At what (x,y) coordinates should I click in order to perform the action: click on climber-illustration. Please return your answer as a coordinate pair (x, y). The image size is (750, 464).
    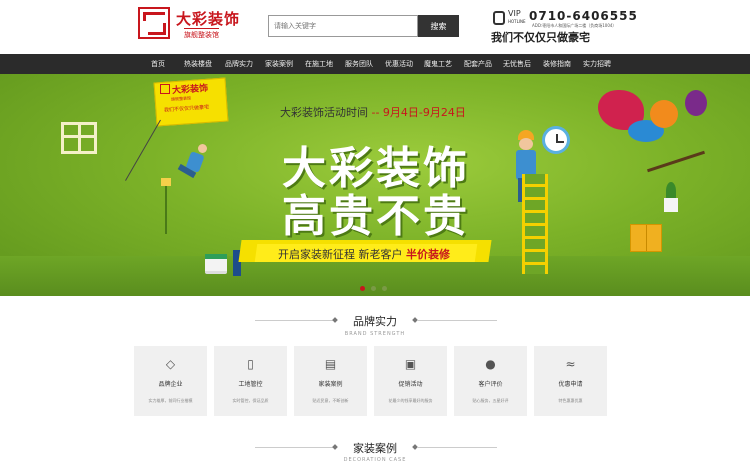
    Looking at the image, I should click on (193, 169).